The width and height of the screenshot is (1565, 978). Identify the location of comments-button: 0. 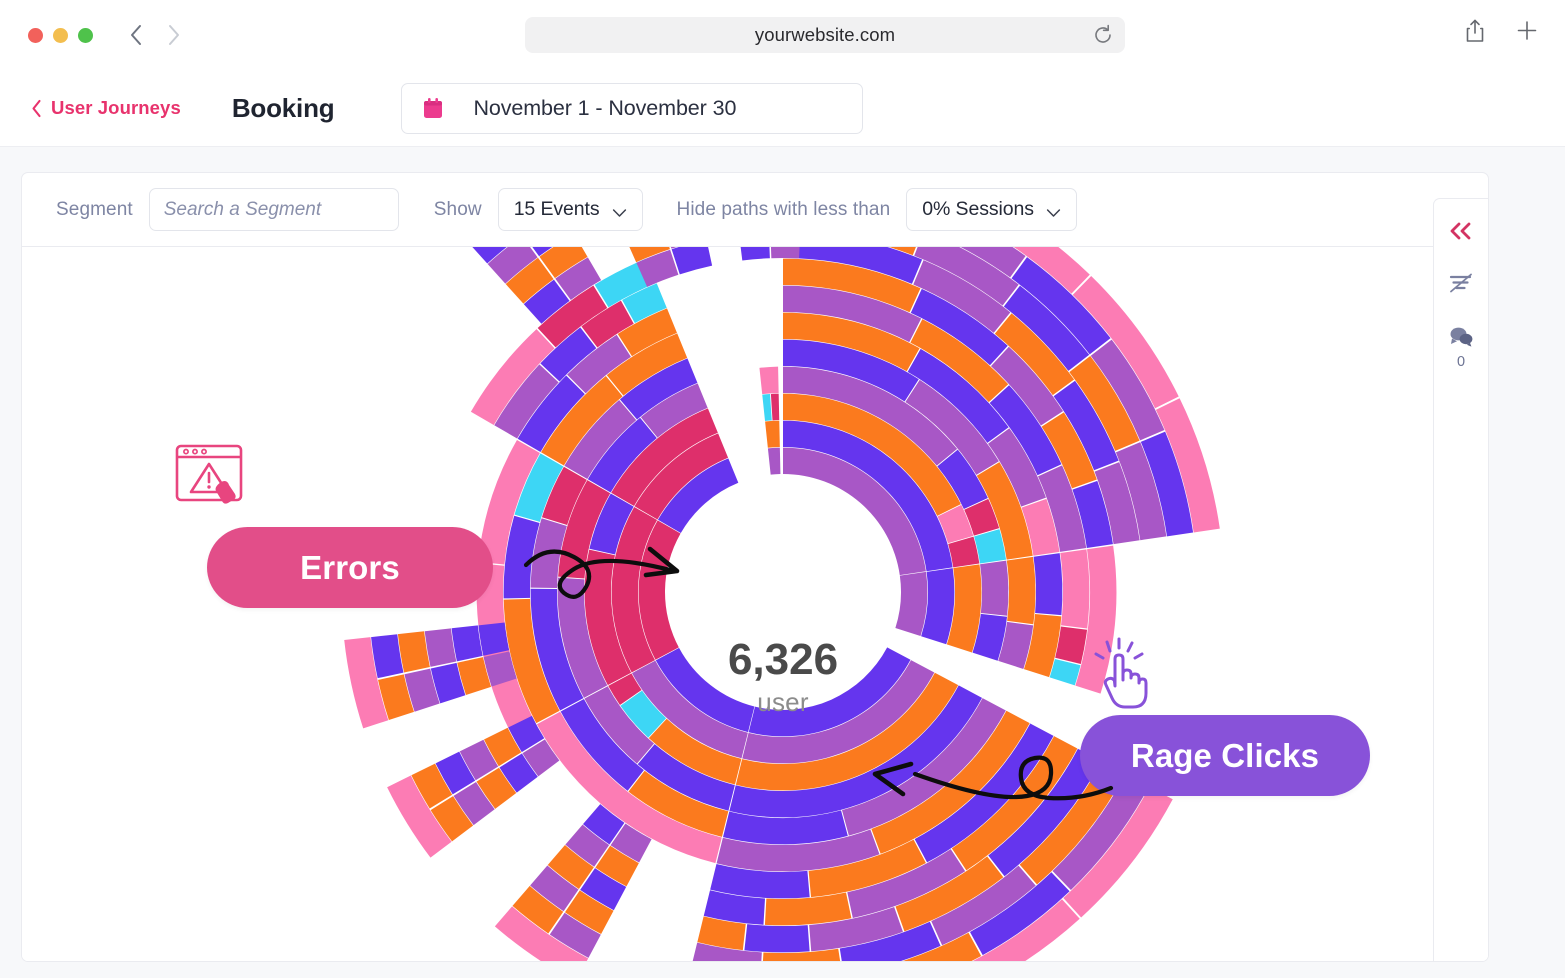
(1461, 347).